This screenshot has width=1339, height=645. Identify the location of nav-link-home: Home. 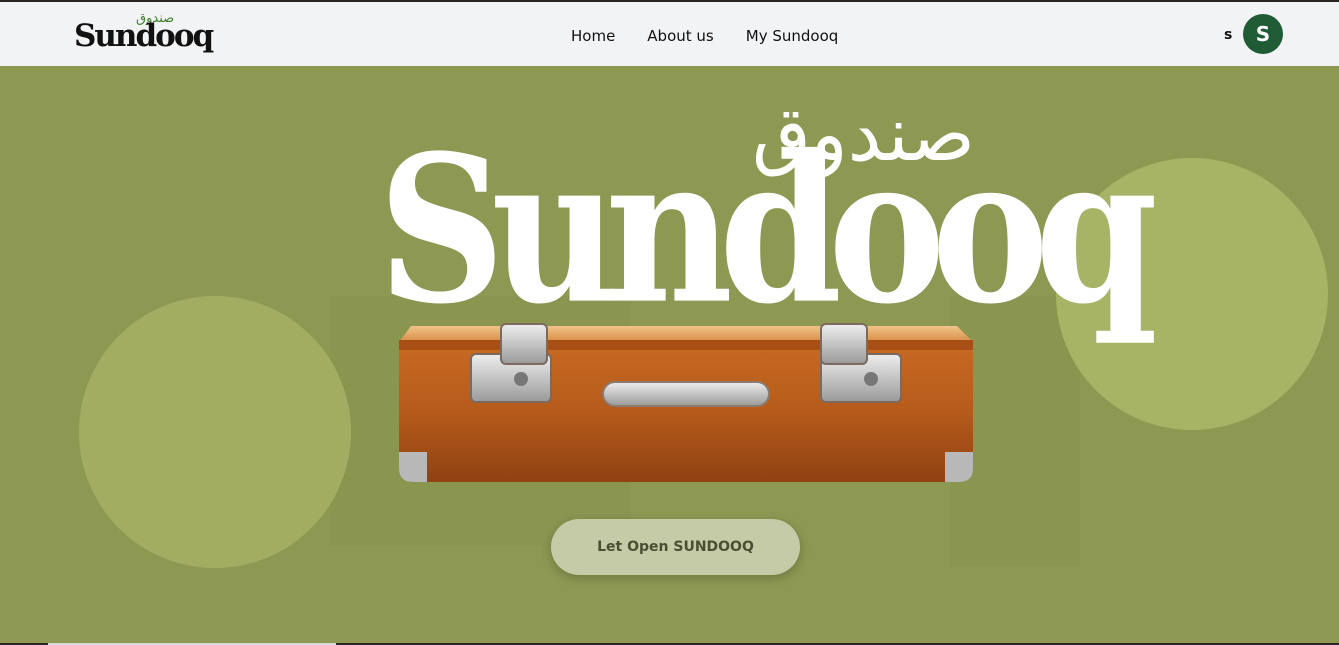
(593, 36).